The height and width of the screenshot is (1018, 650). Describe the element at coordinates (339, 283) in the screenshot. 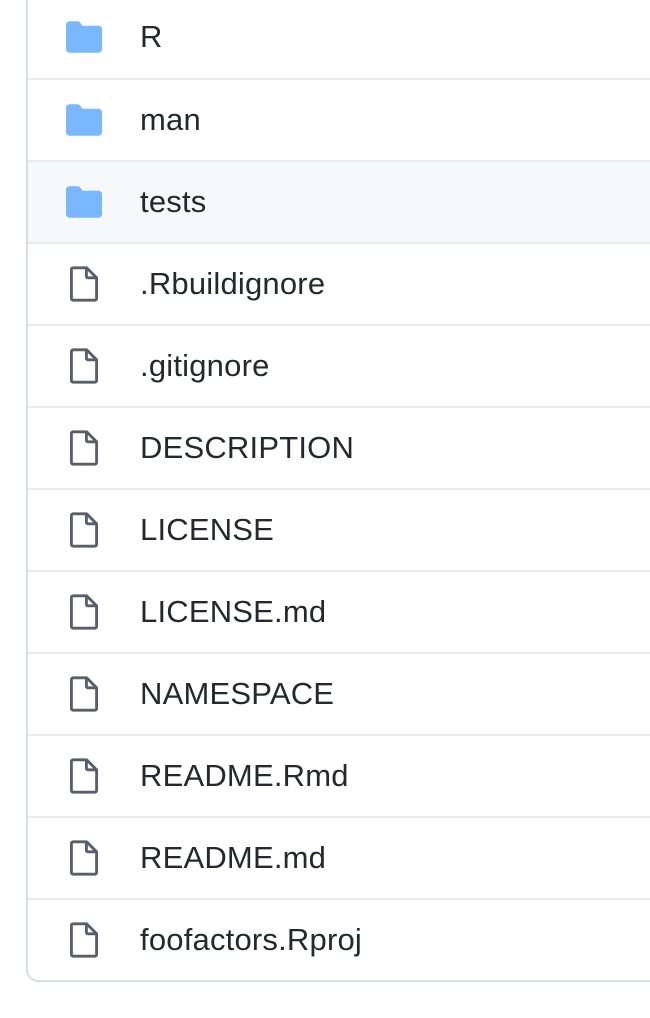

I see `file-row-rbuildignore: .Rbuildignore` at that location.